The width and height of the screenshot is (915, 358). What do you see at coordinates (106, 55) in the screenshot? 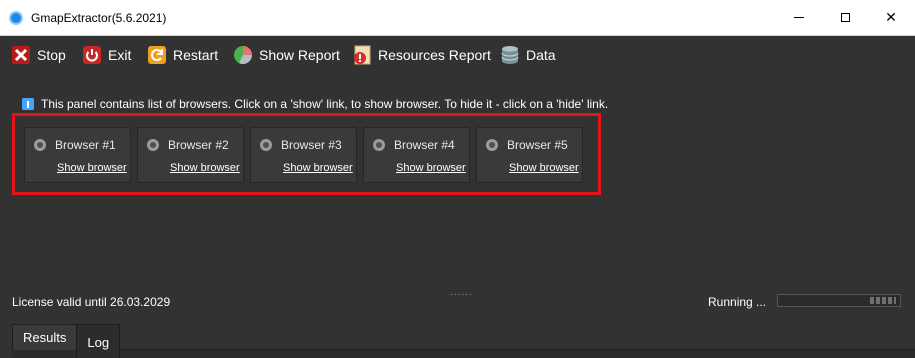
I see `exit-button: Exit` at bounding box center [106, 55].